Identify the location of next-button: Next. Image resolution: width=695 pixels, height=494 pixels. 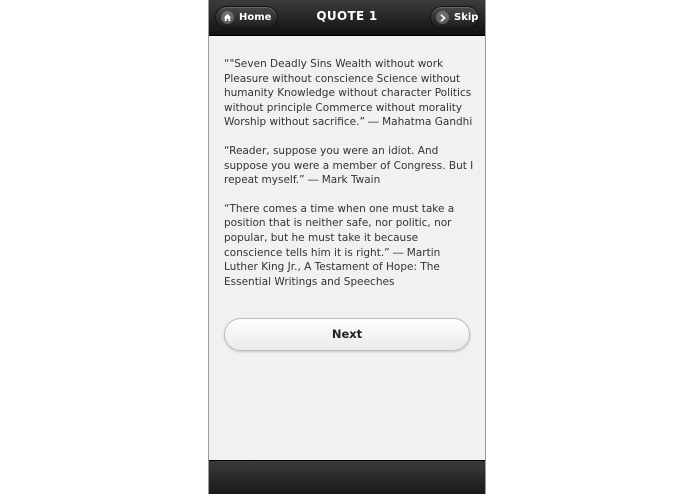
(347, 334).